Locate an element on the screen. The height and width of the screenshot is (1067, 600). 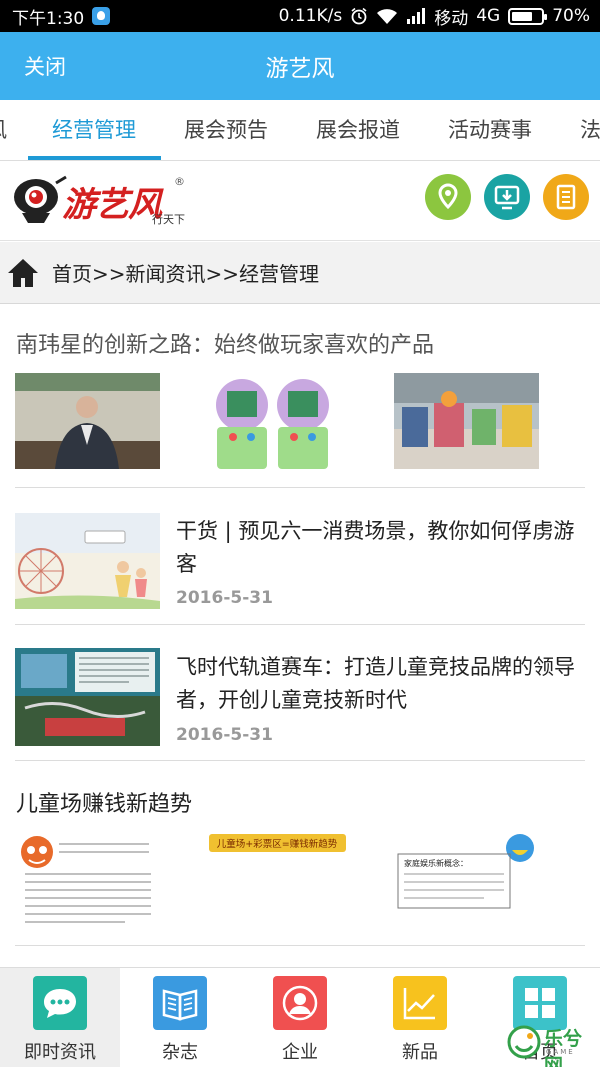
map-pin-icon is located at coordinates (448, 196).